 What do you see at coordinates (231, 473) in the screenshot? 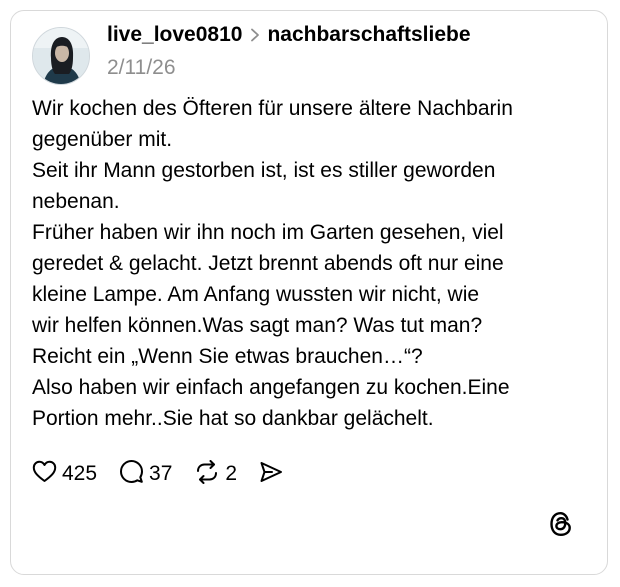
I see `repost-count: 2` at bounding box center [231, 473].